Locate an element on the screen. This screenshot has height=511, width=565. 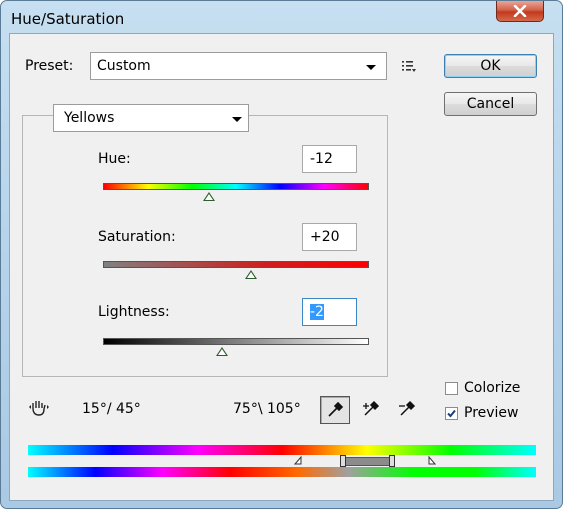
hand-adjust-button is located at coordinates (40, 408).